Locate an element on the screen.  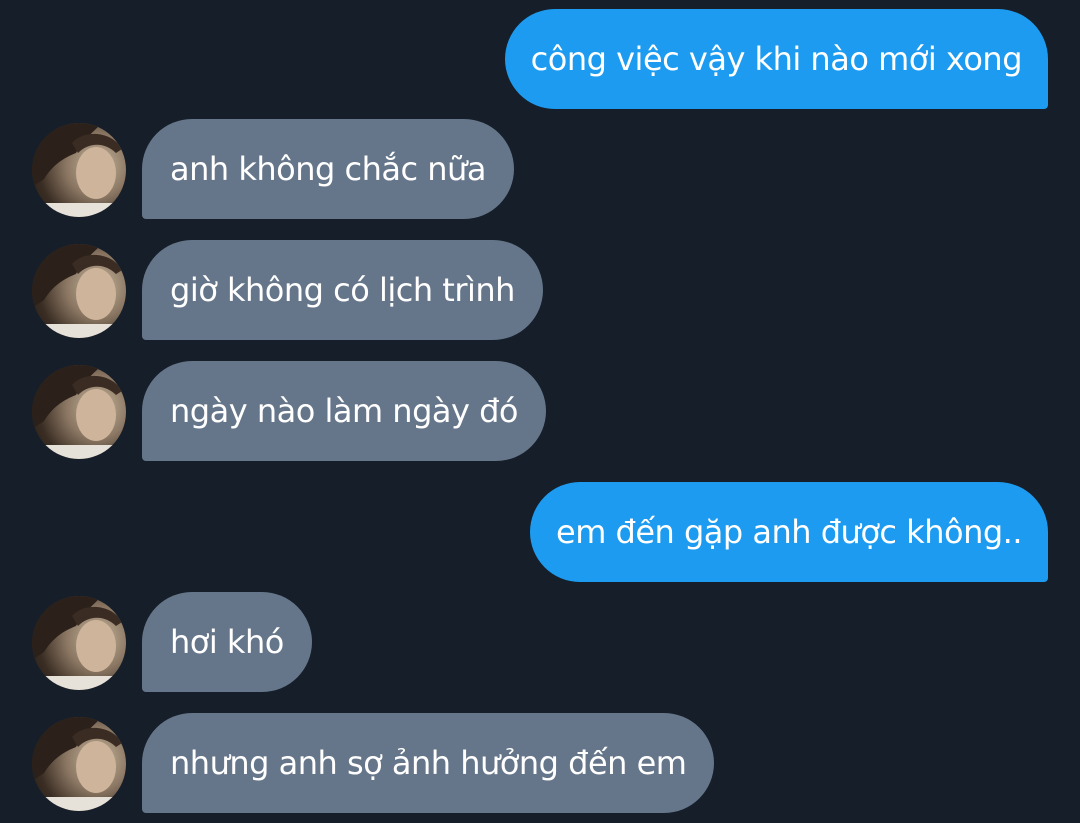
message-text: nhưng anh sợ ảnh hưởng đến em is located at coordinates (428, 763).